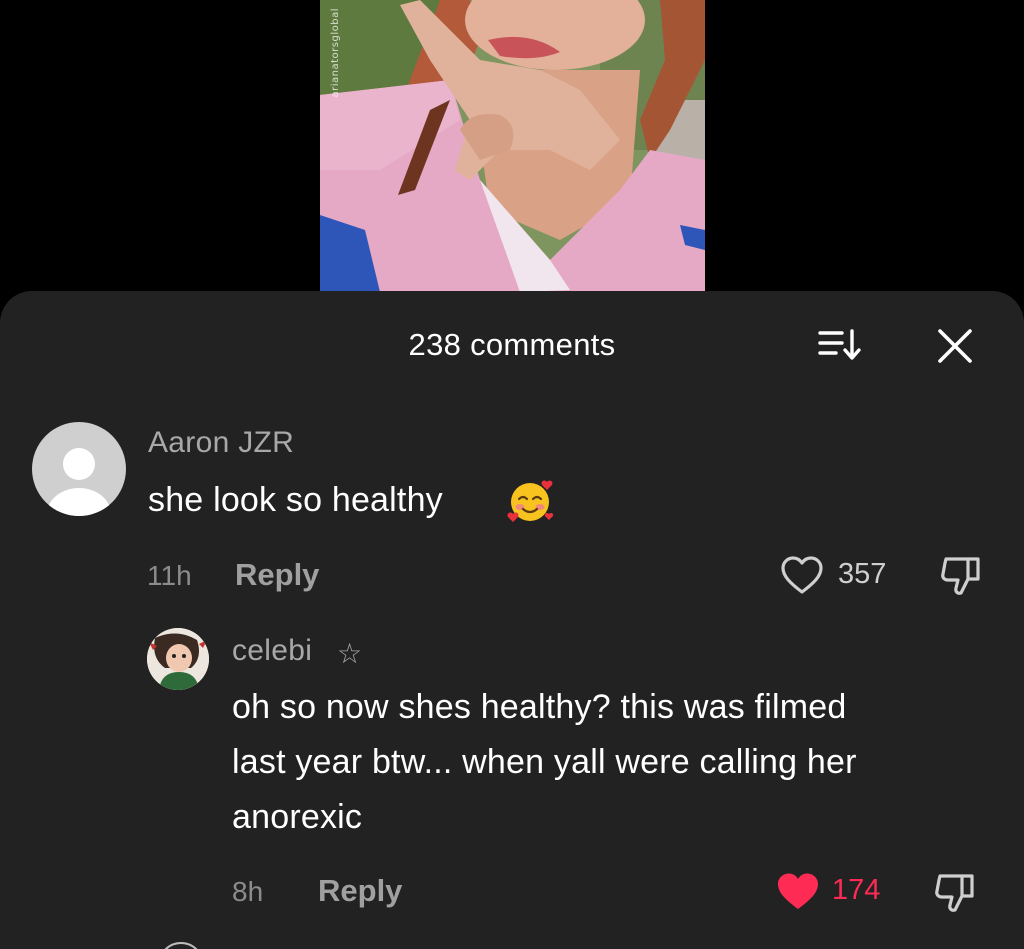 The width and height of the screenshot is (1024, 949). Describe the element at coordinates (272, 651) in the screenshot. I see `comment-username: celebi` at that location.